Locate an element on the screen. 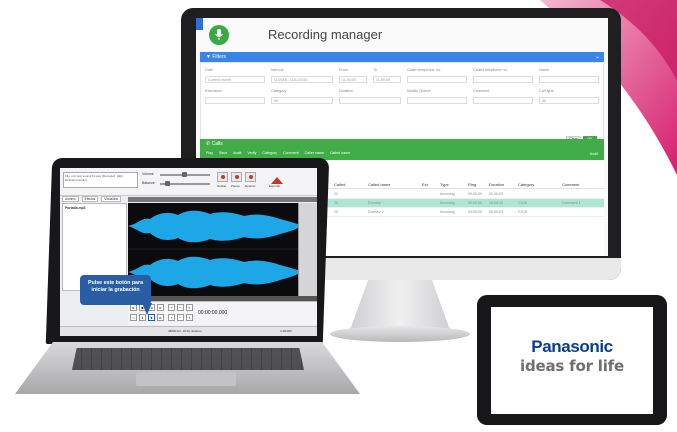 Image resolution: width=677 pixels, height=432 pixels. caller-name-button: Caller name is located at coordinates (314, 153).